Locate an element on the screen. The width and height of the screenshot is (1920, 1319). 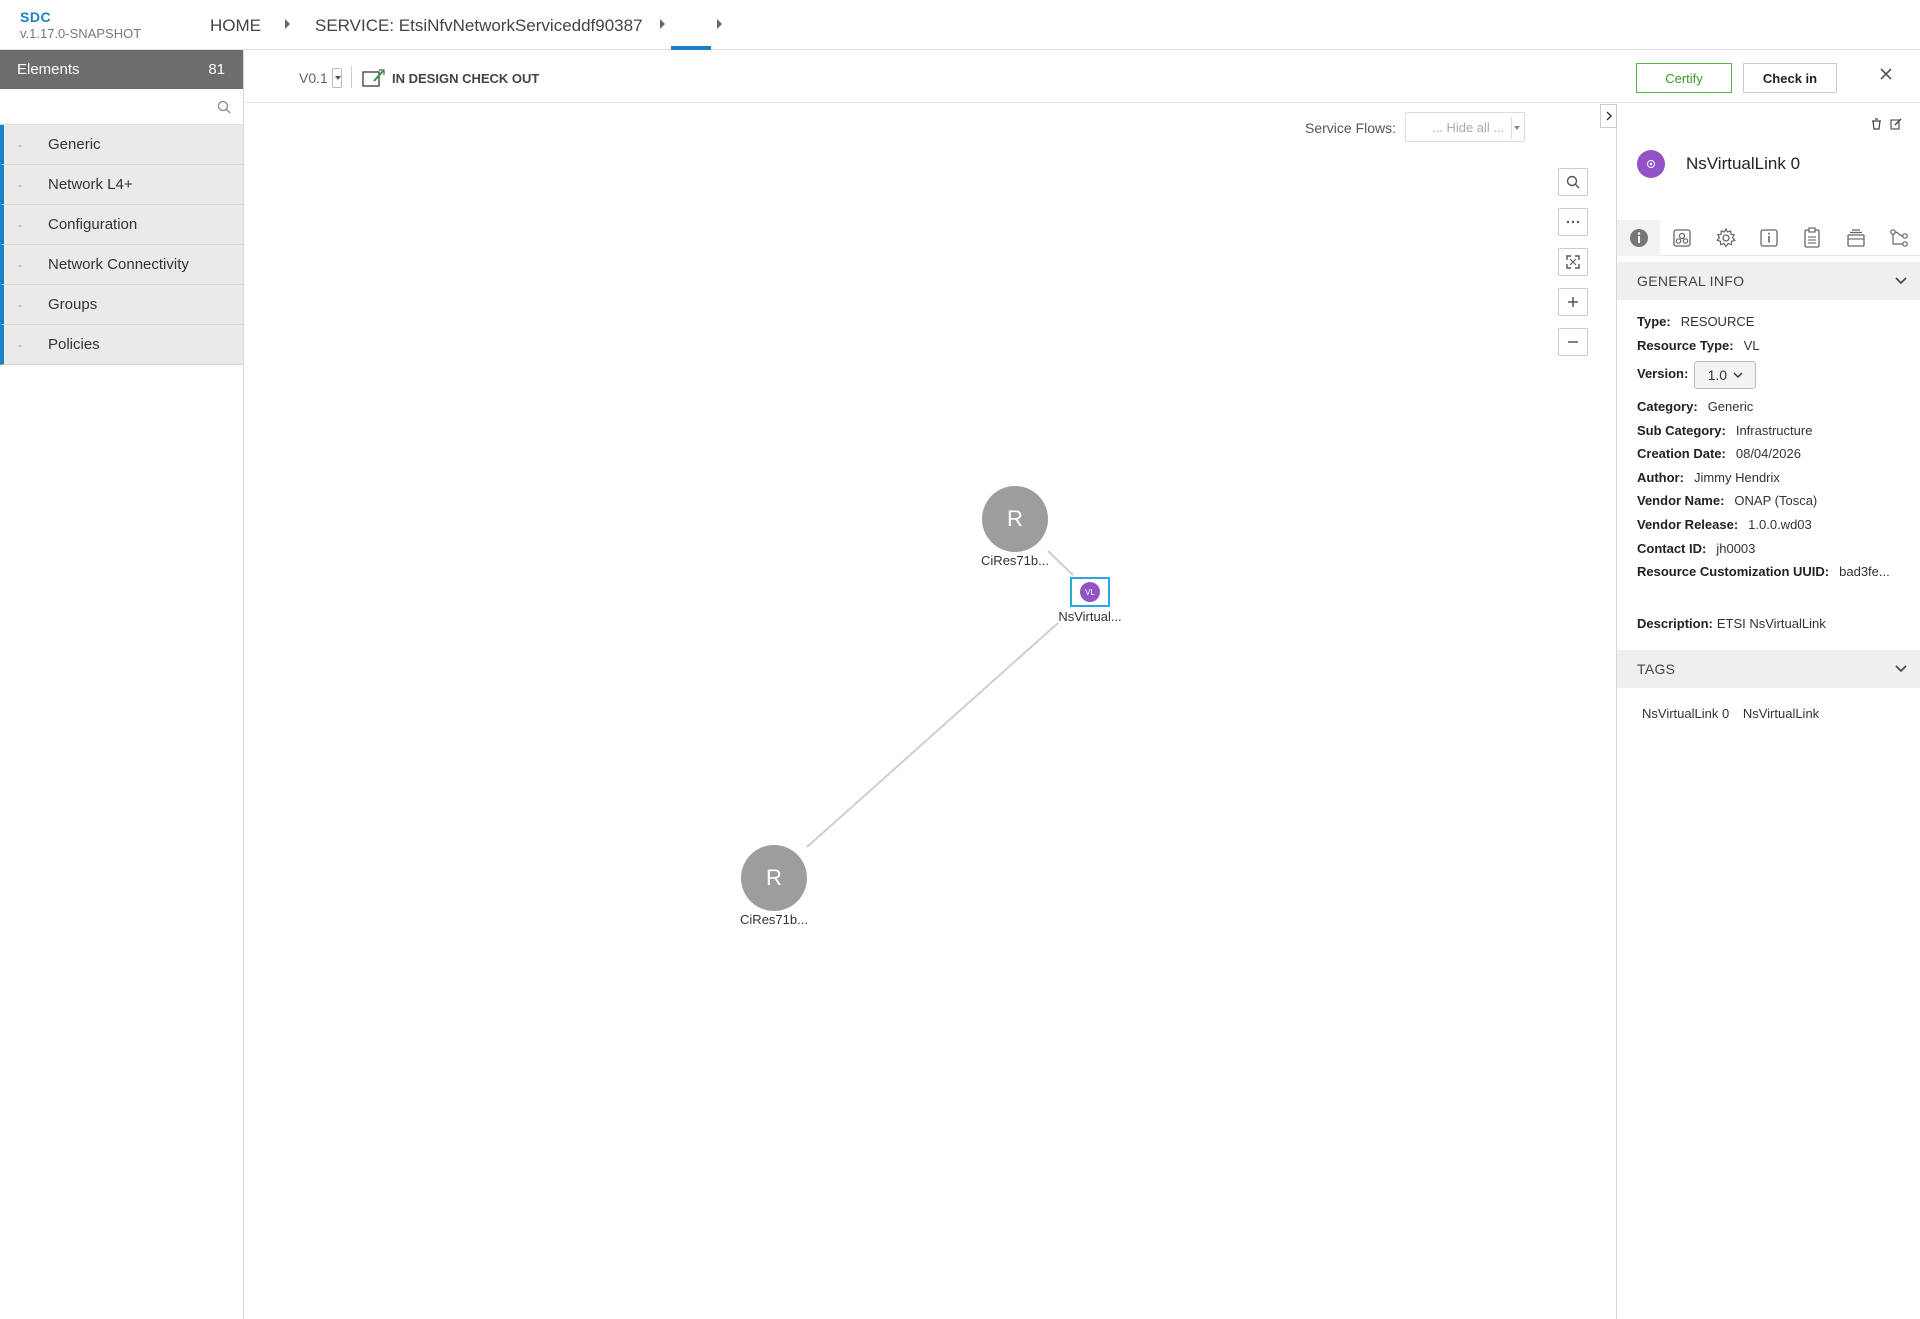
palette-search is located at coordinates (121, 107).